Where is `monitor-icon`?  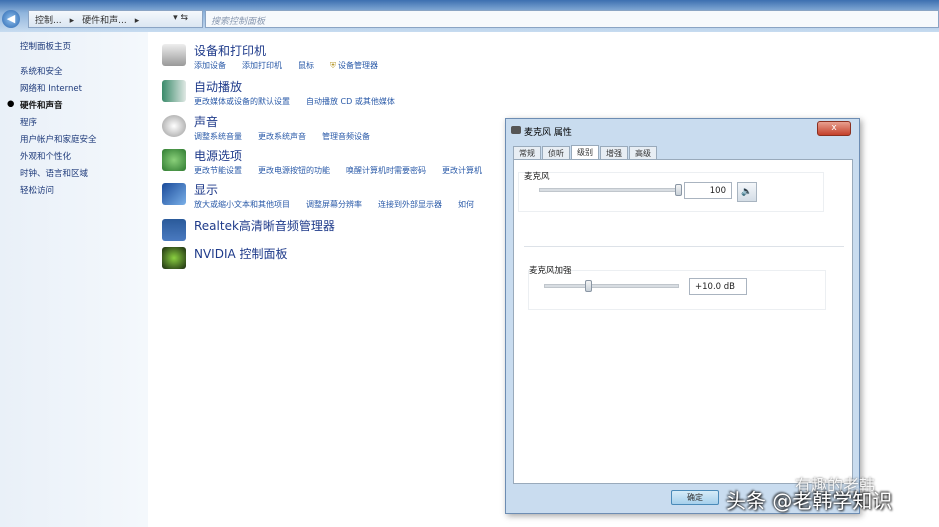
monitor-icon is located at coordinates (174, 194).